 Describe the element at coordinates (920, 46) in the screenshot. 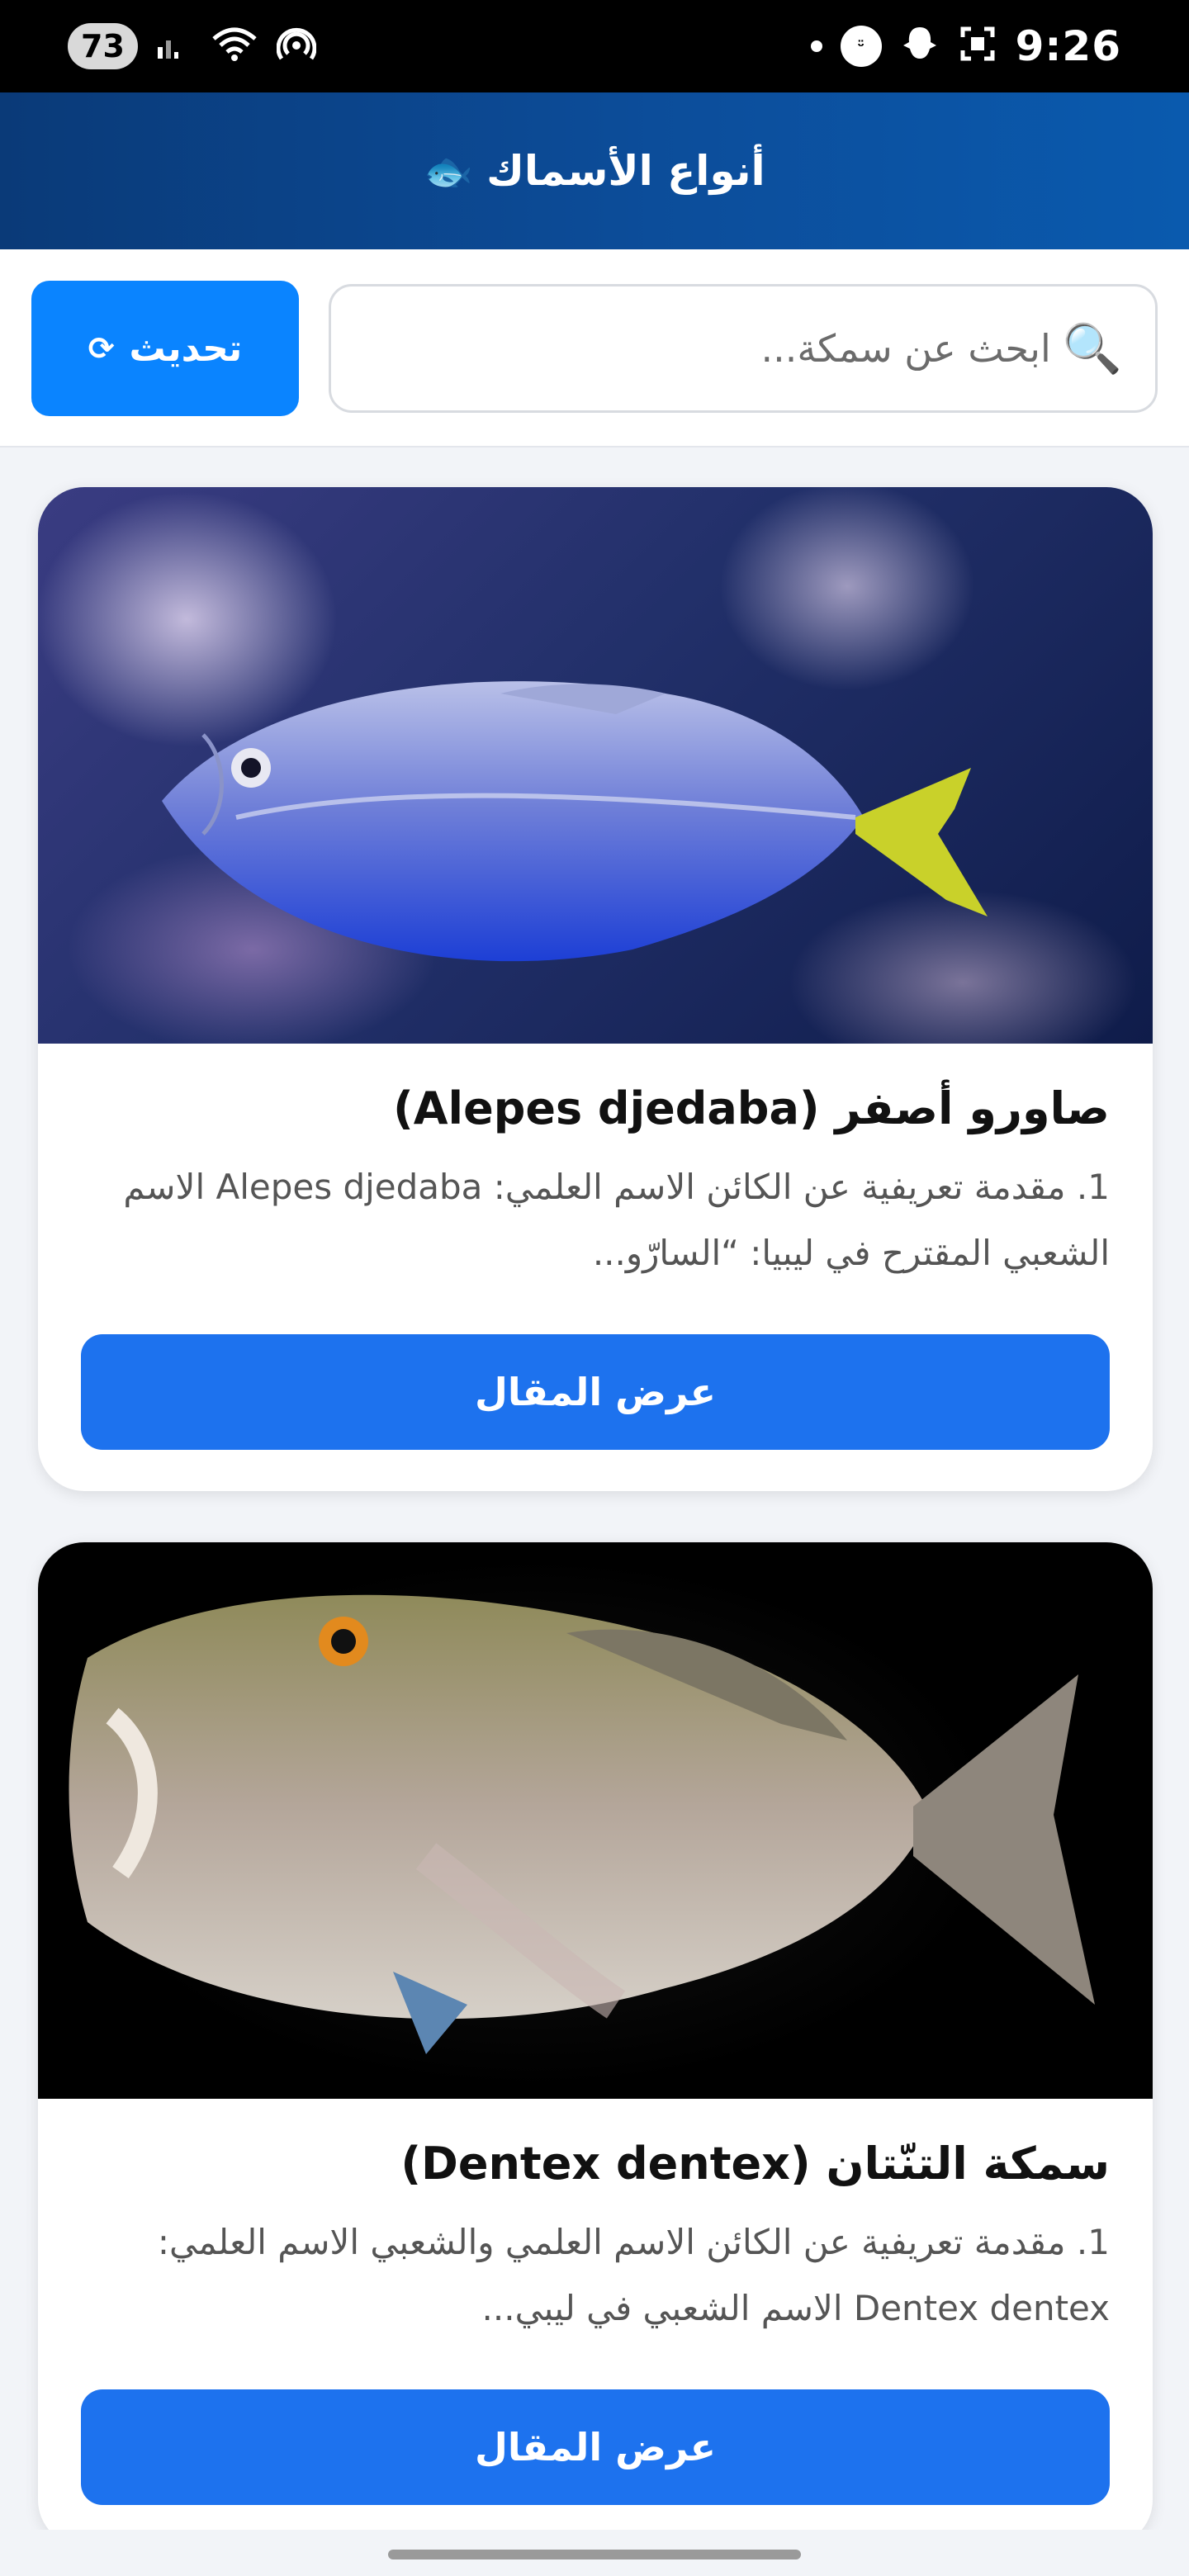

I see `snapchat-icon` at that location.